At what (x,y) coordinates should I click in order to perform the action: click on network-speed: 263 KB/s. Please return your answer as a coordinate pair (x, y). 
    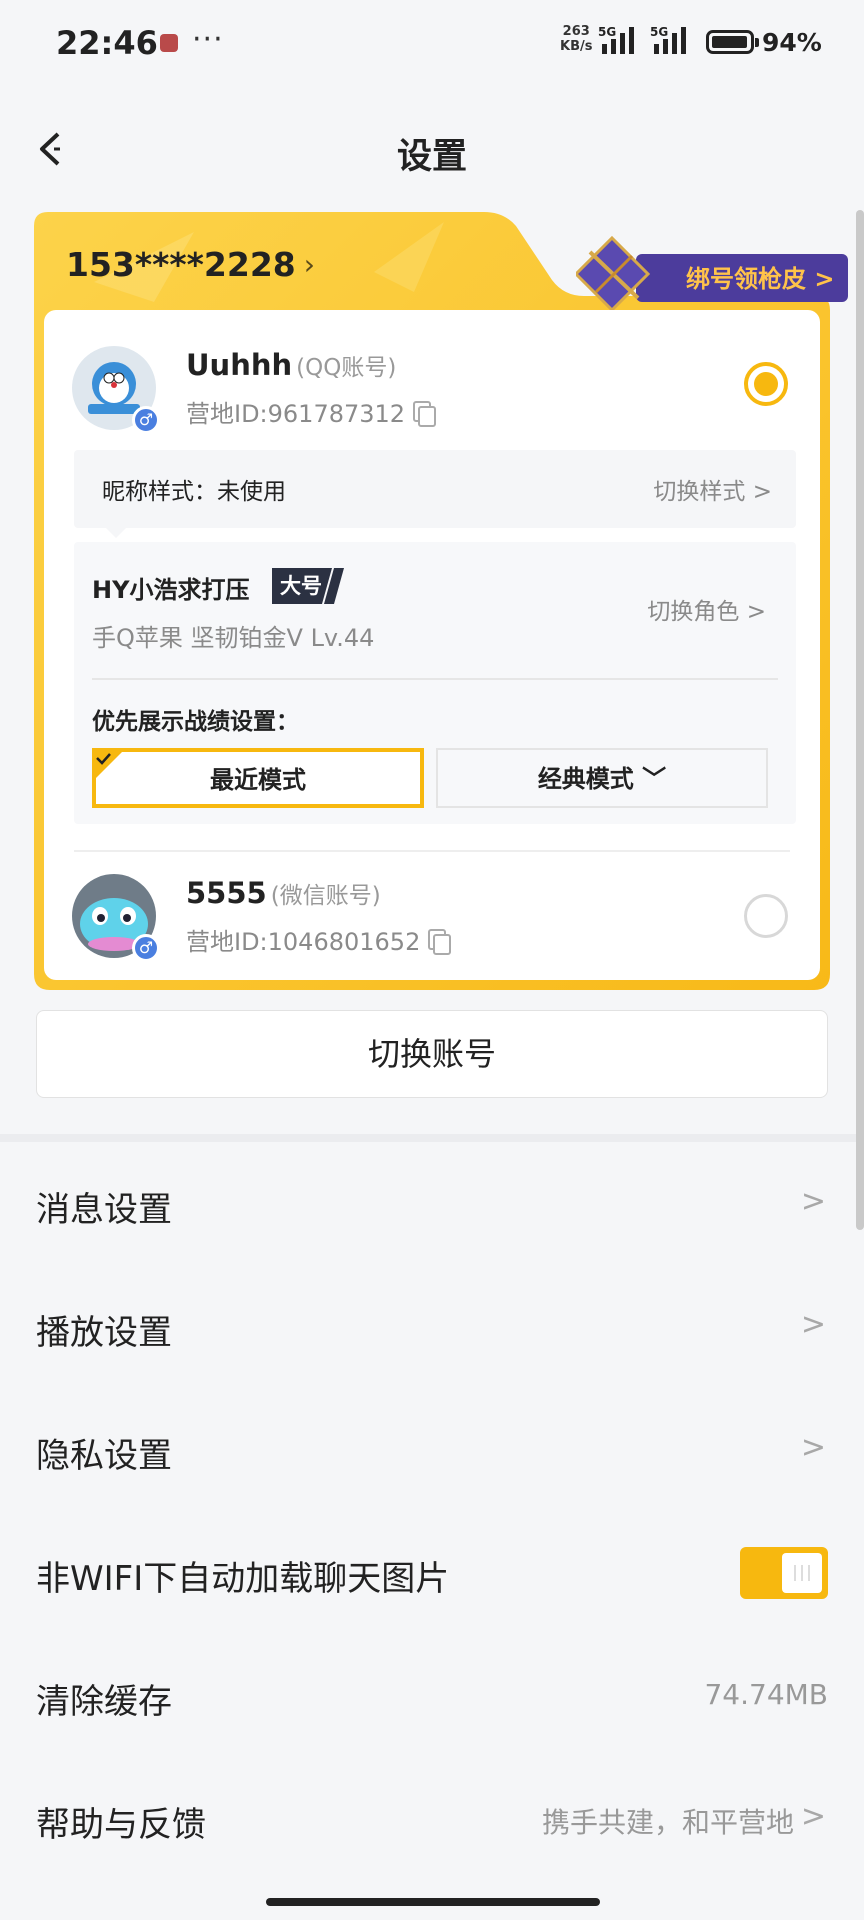
    Looking at the image, I should click on (576, 39).